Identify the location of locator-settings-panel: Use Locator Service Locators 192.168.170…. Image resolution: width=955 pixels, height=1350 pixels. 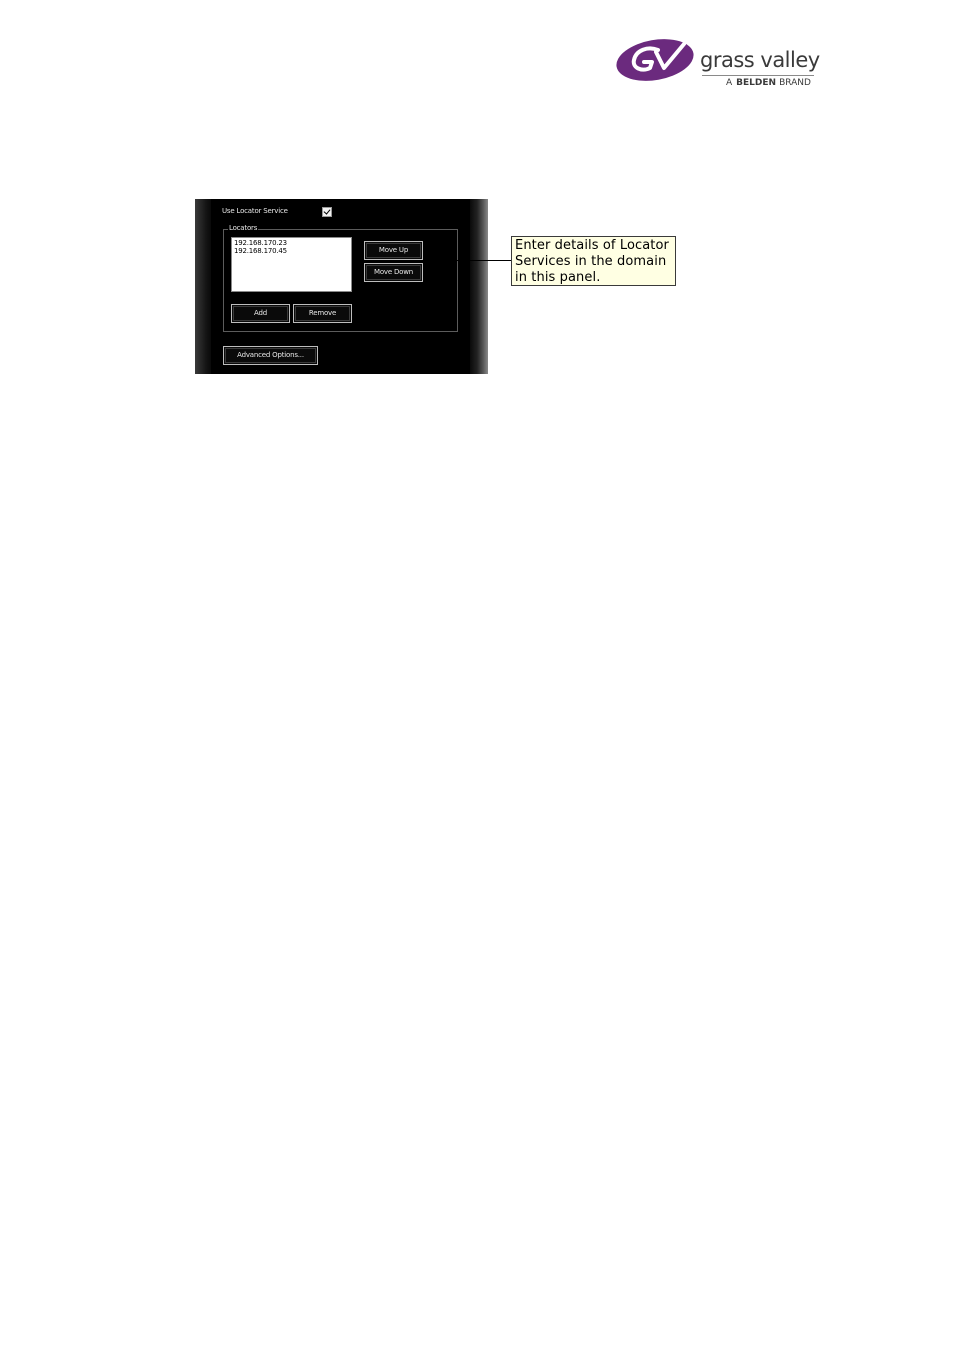
(341, 286).